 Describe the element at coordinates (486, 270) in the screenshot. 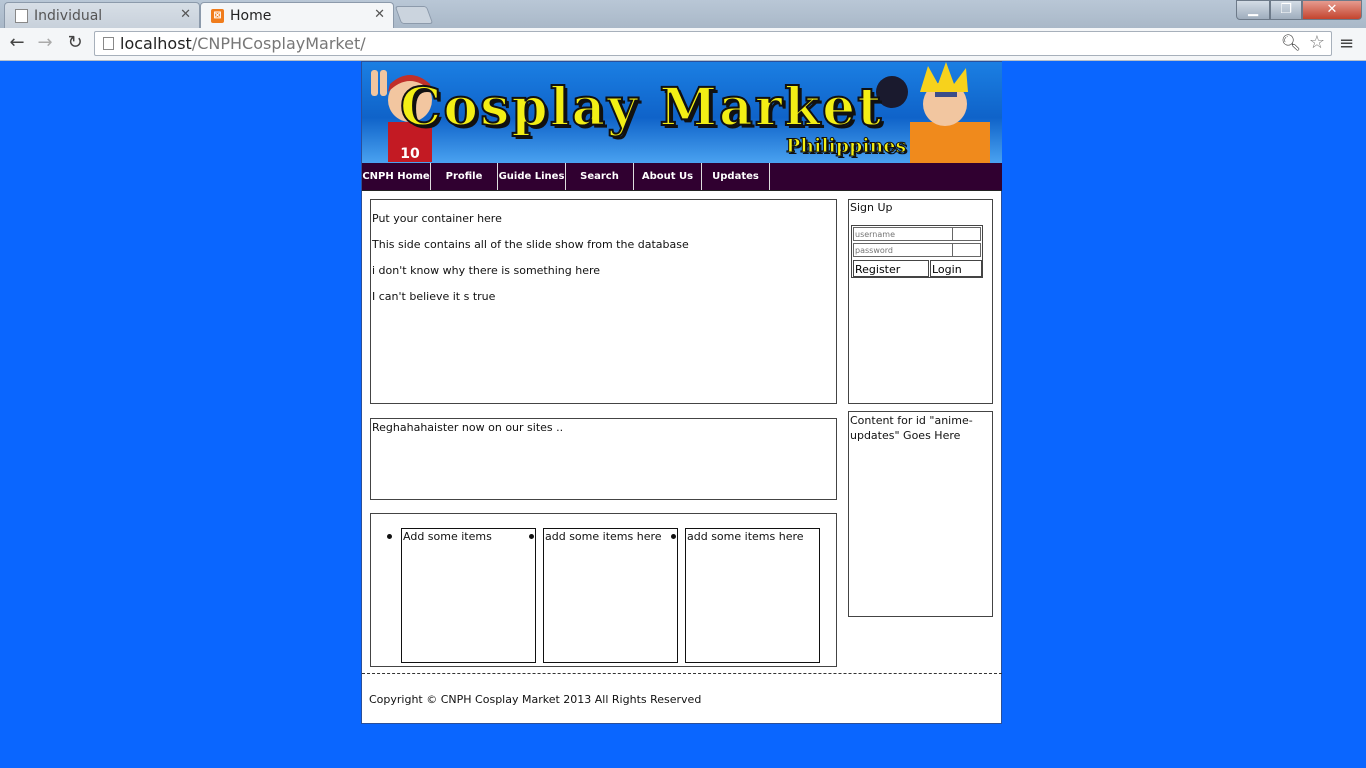

I see `slideshow-text: i don't know why there is something here` at that location.